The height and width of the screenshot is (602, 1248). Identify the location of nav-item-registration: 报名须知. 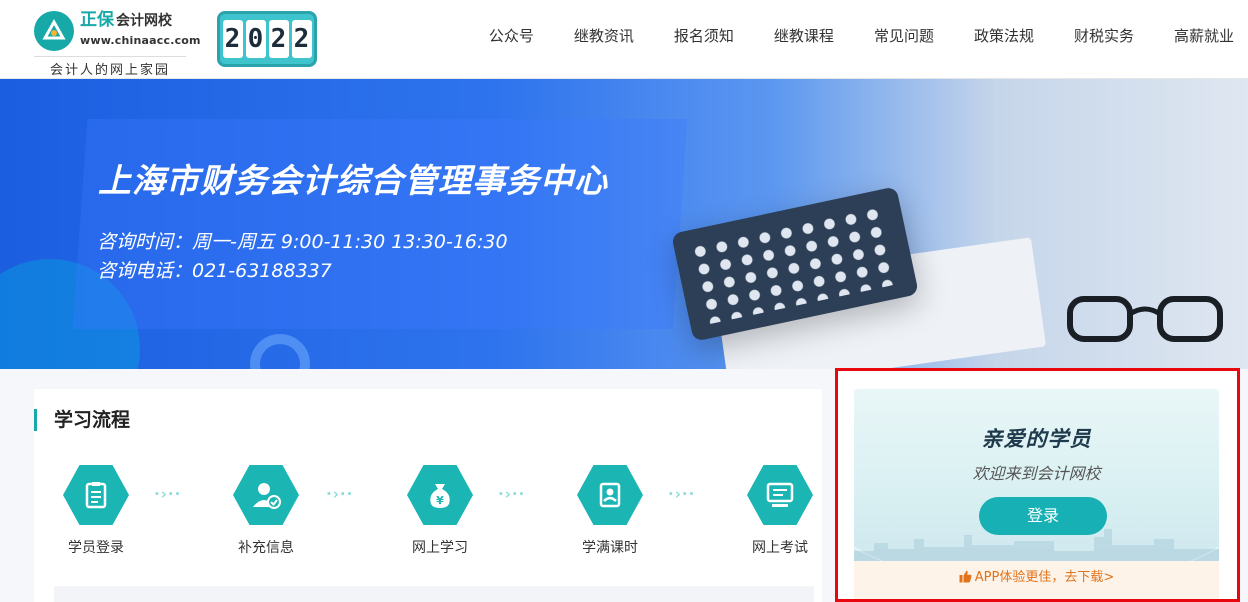
(704, 36).